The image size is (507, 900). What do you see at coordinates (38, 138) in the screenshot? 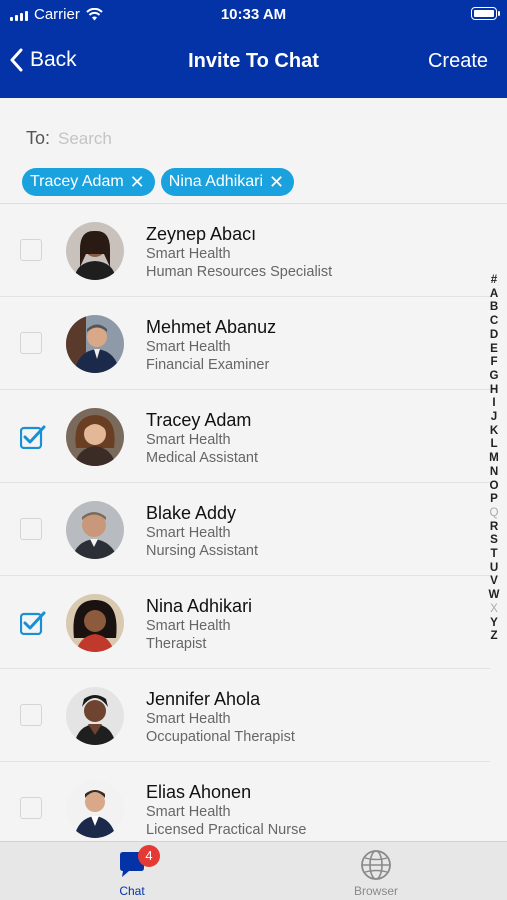
I see `to-label: To:` at bounding box center [38, 138].